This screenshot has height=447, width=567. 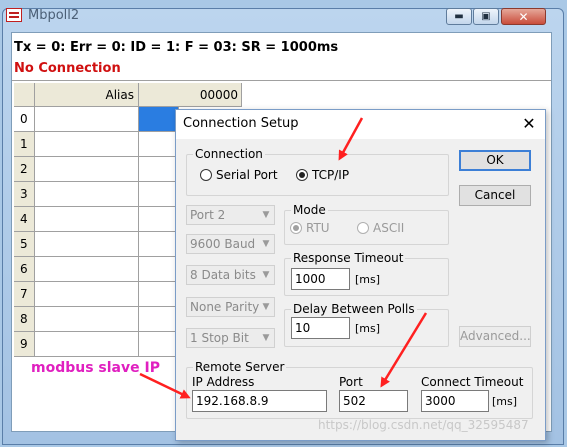 What do you see at coordinates (529, 124) in the screenshot?
I see `dialog-close-icon: ✕` at bounding box center [529, 124].